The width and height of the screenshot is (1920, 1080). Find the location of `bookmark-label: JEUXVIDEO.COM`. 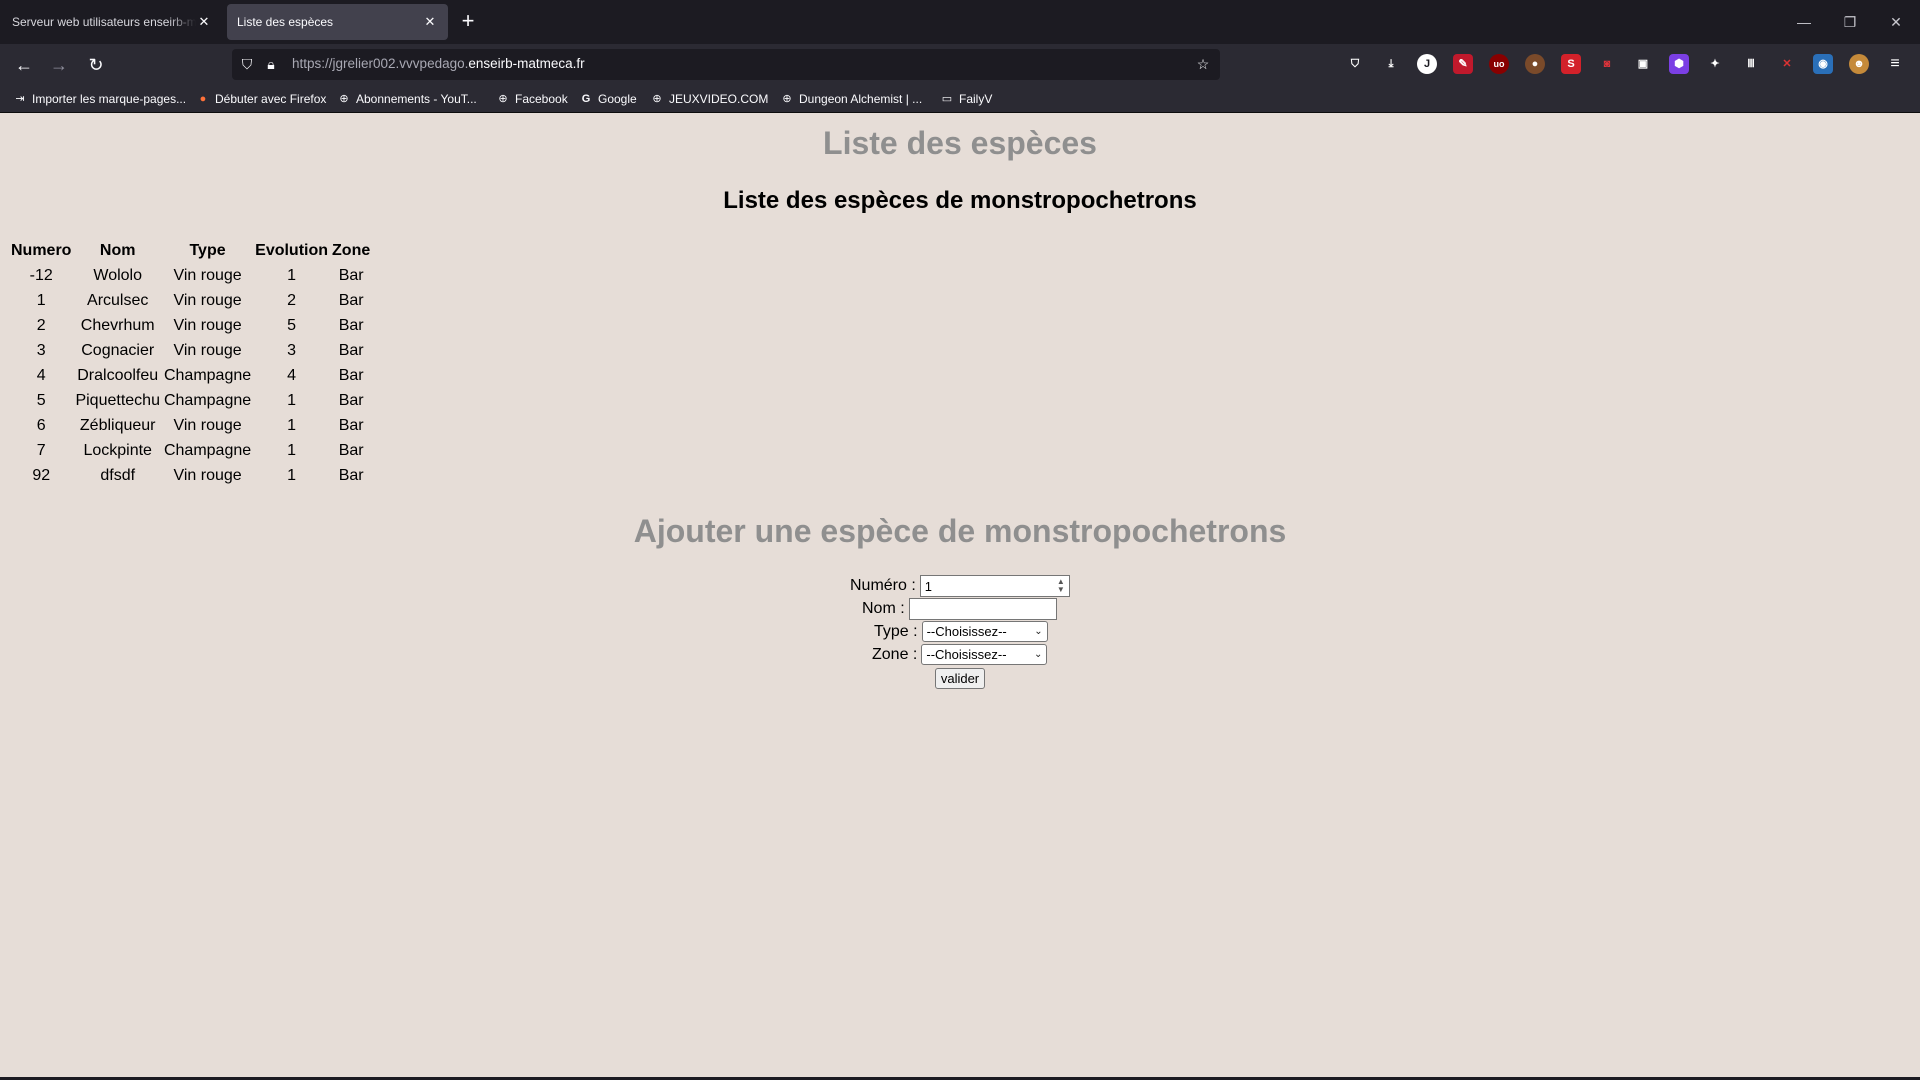

bookmark-label: JEUXVIDEO.COM is located at coordinates (719, 99).